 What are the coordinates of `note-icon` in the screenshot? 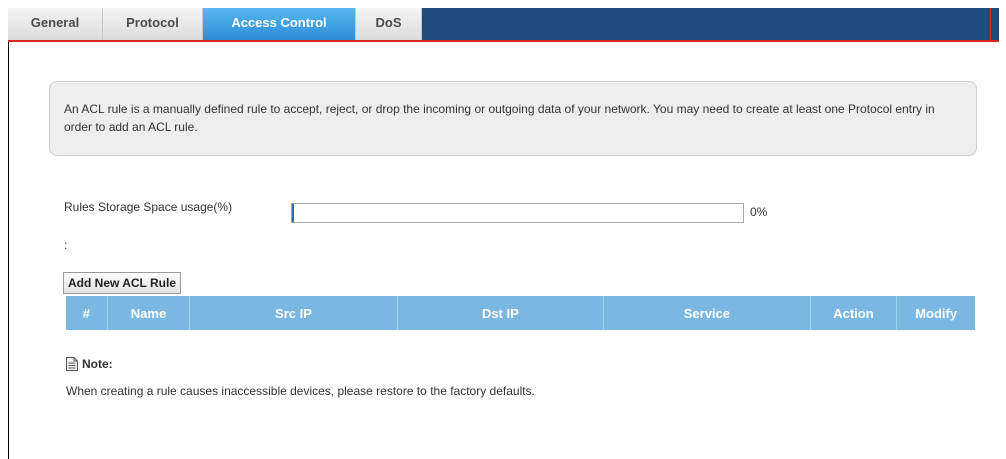 It's located at (72, 364).